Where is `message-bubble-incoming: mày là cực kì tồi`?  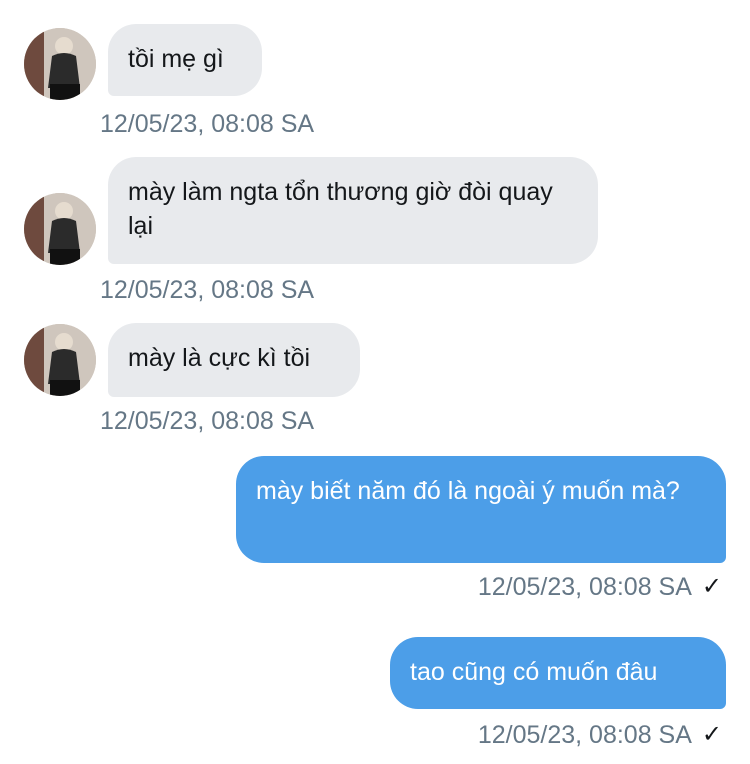 message-bubble-incoming: mày là cực kì tồi is located at coordinates (234, 360).